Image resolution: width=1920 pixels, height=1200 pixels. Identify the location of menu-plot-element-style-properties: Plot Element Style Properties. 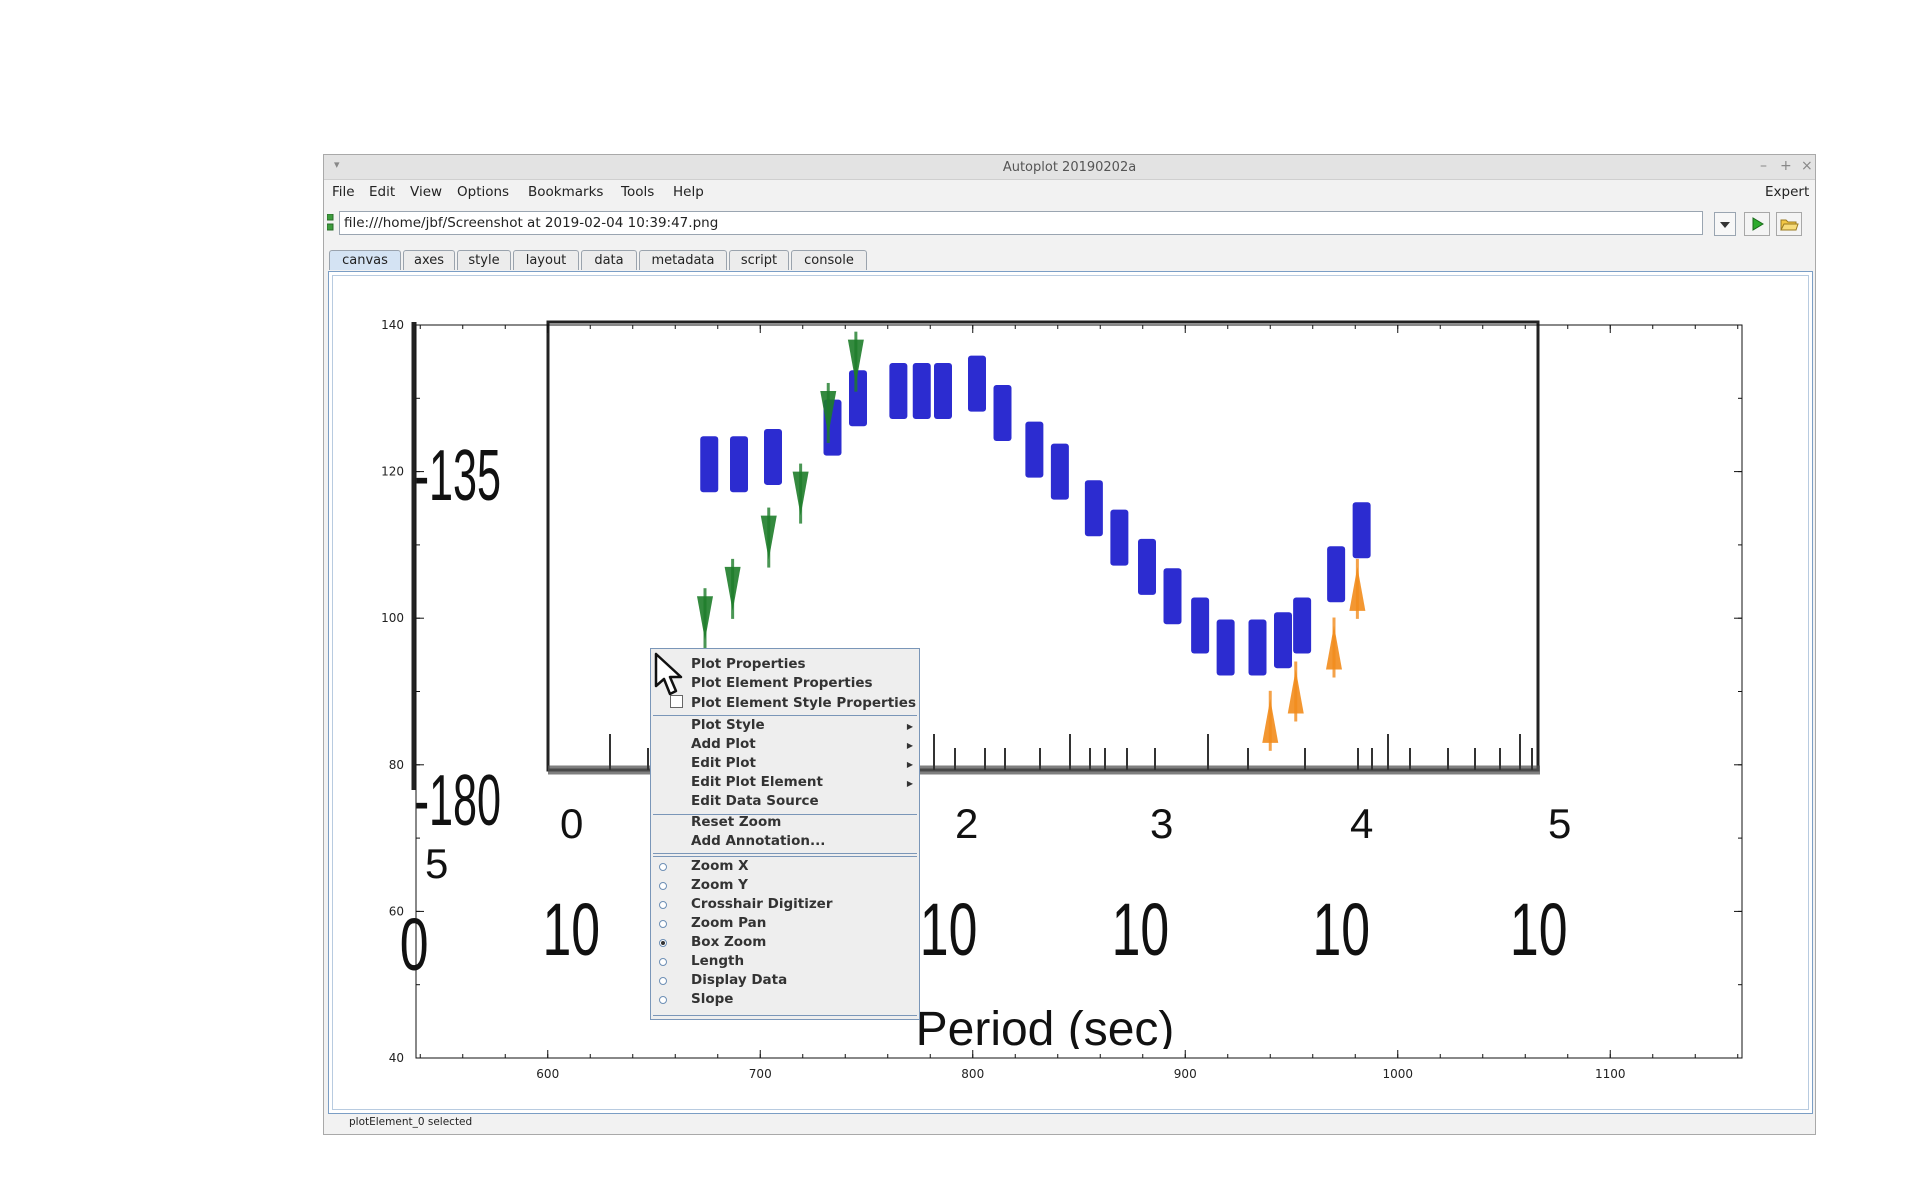
(803, 703).